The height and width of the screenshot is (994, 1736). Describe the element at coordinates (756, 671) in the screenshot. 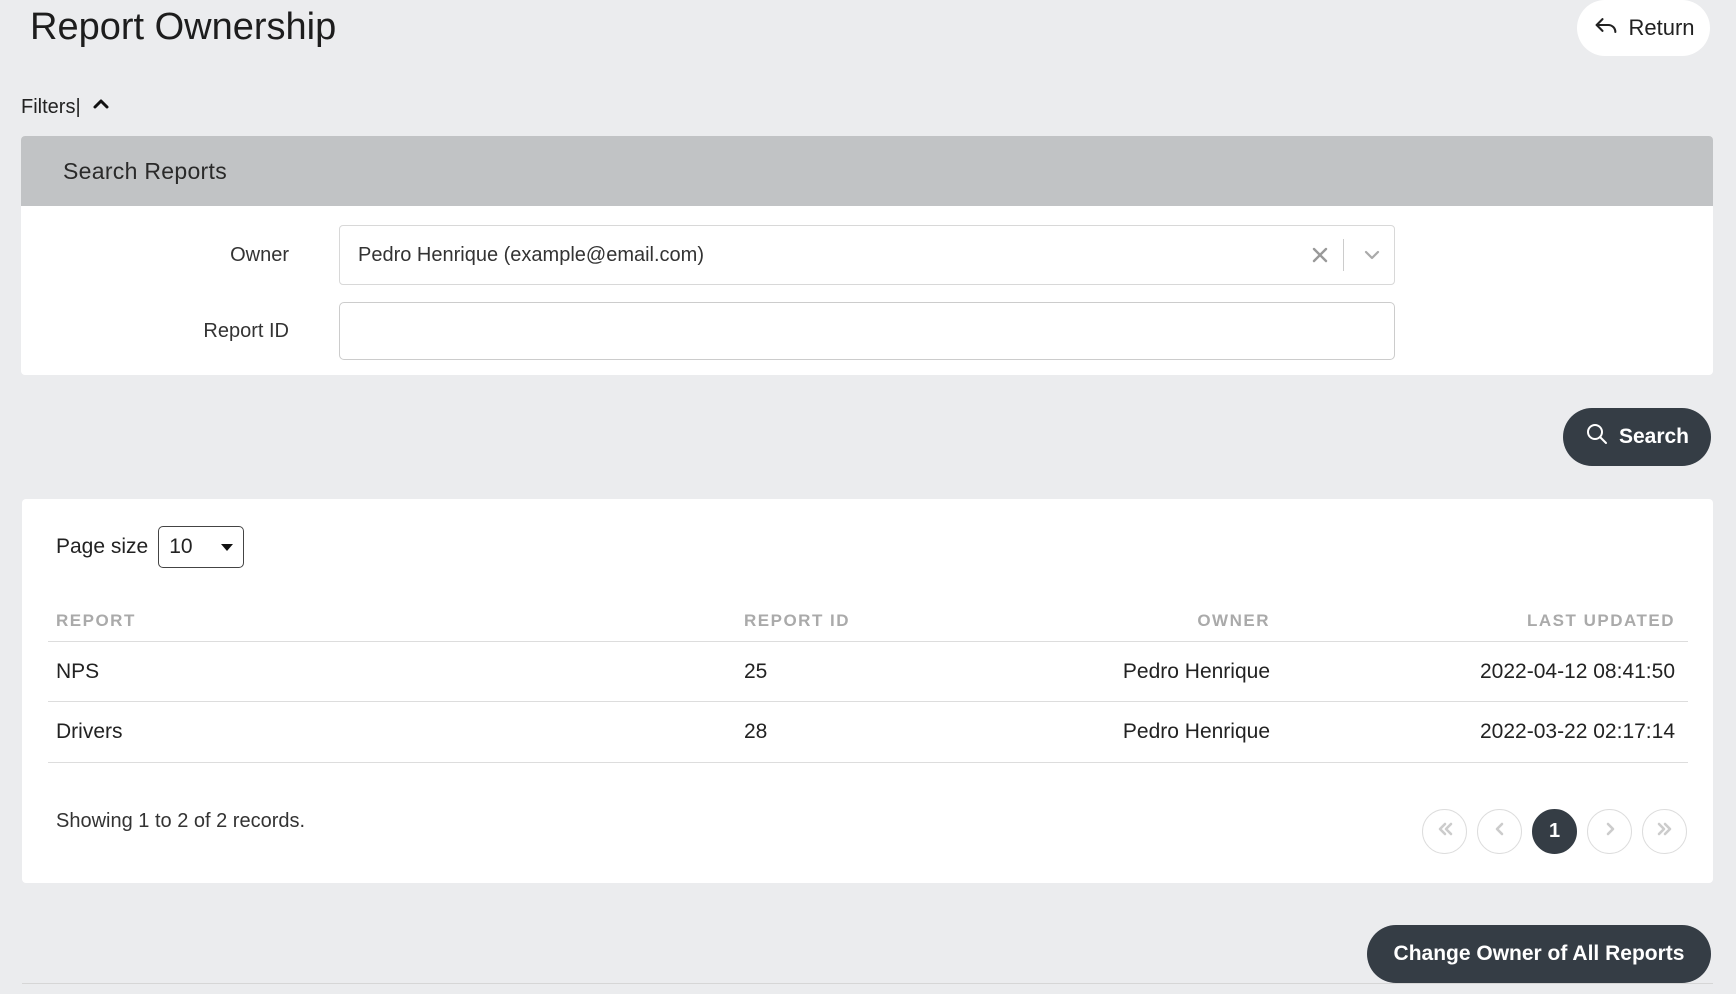

I see `cell-report-id: 25` at that location.